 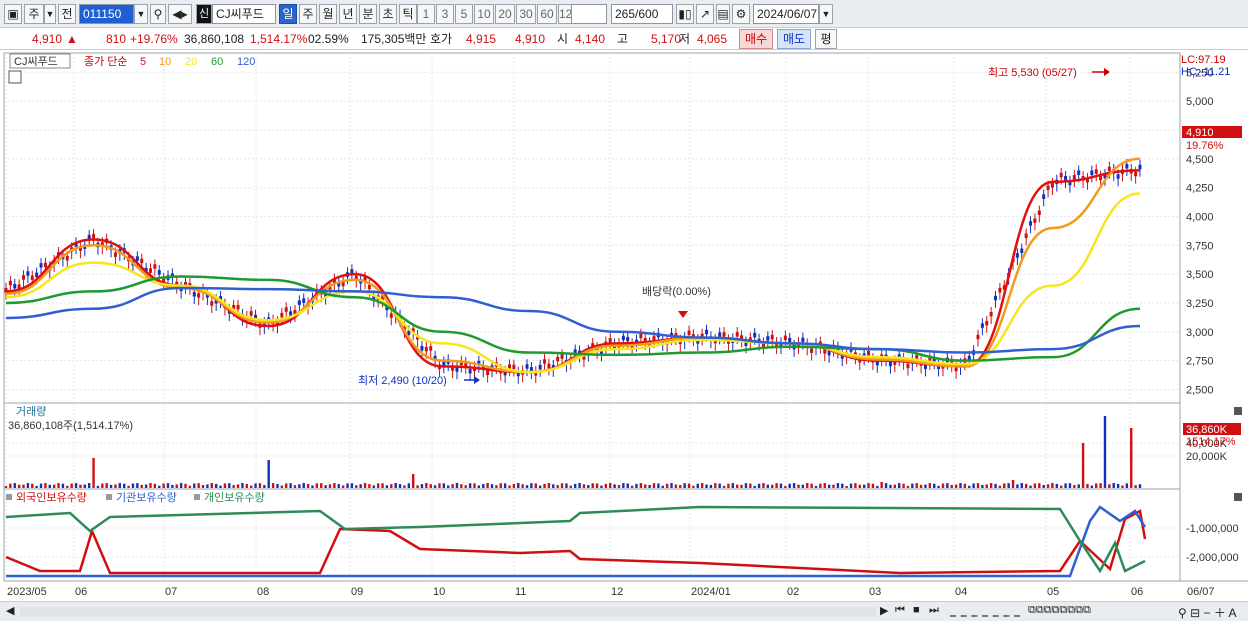 I want to click on code-dropdown-icon: ▼, so click(x=141, y=14).